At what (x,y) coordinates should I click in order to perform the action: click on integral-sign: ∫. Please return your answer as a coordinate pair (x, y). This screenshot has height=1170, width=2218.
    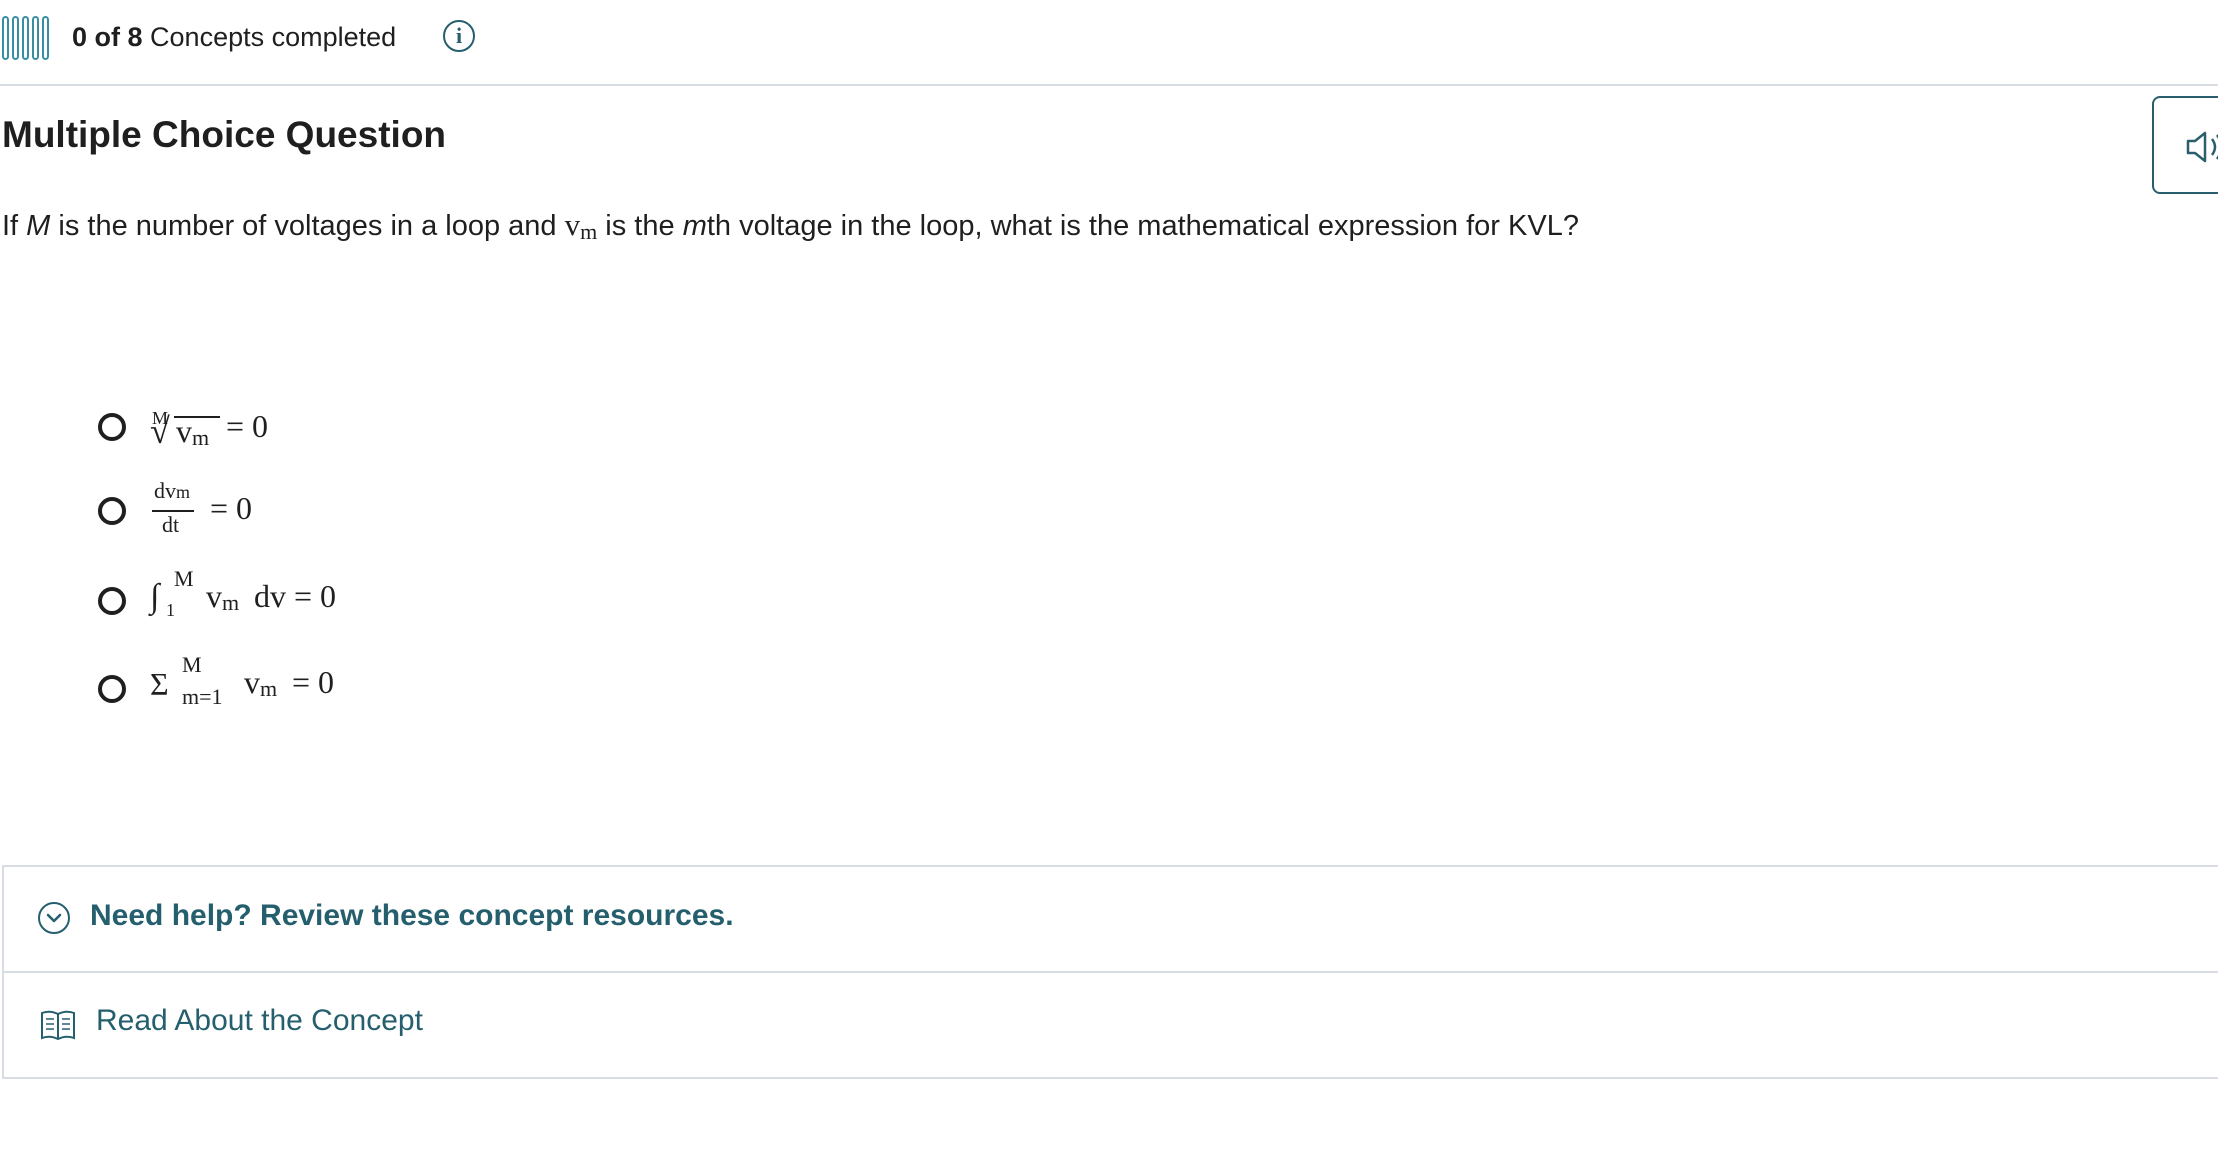
    Looking at the image, I should click on (155, 596).